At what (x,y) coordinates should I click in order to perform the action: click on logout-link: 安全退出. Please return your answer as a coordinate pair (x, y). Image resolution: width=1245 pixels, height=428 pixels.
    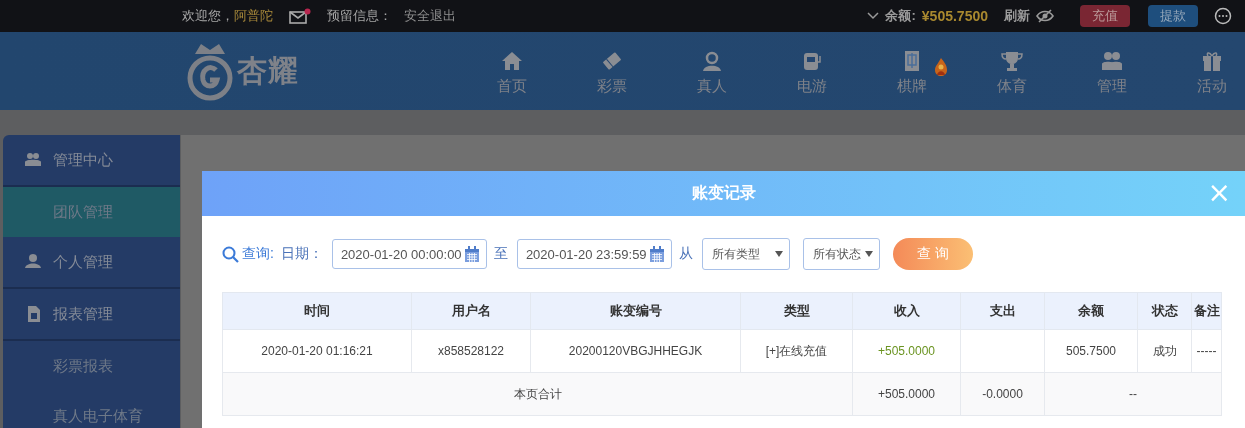
    Looking at the image, I should click on (430, 16).